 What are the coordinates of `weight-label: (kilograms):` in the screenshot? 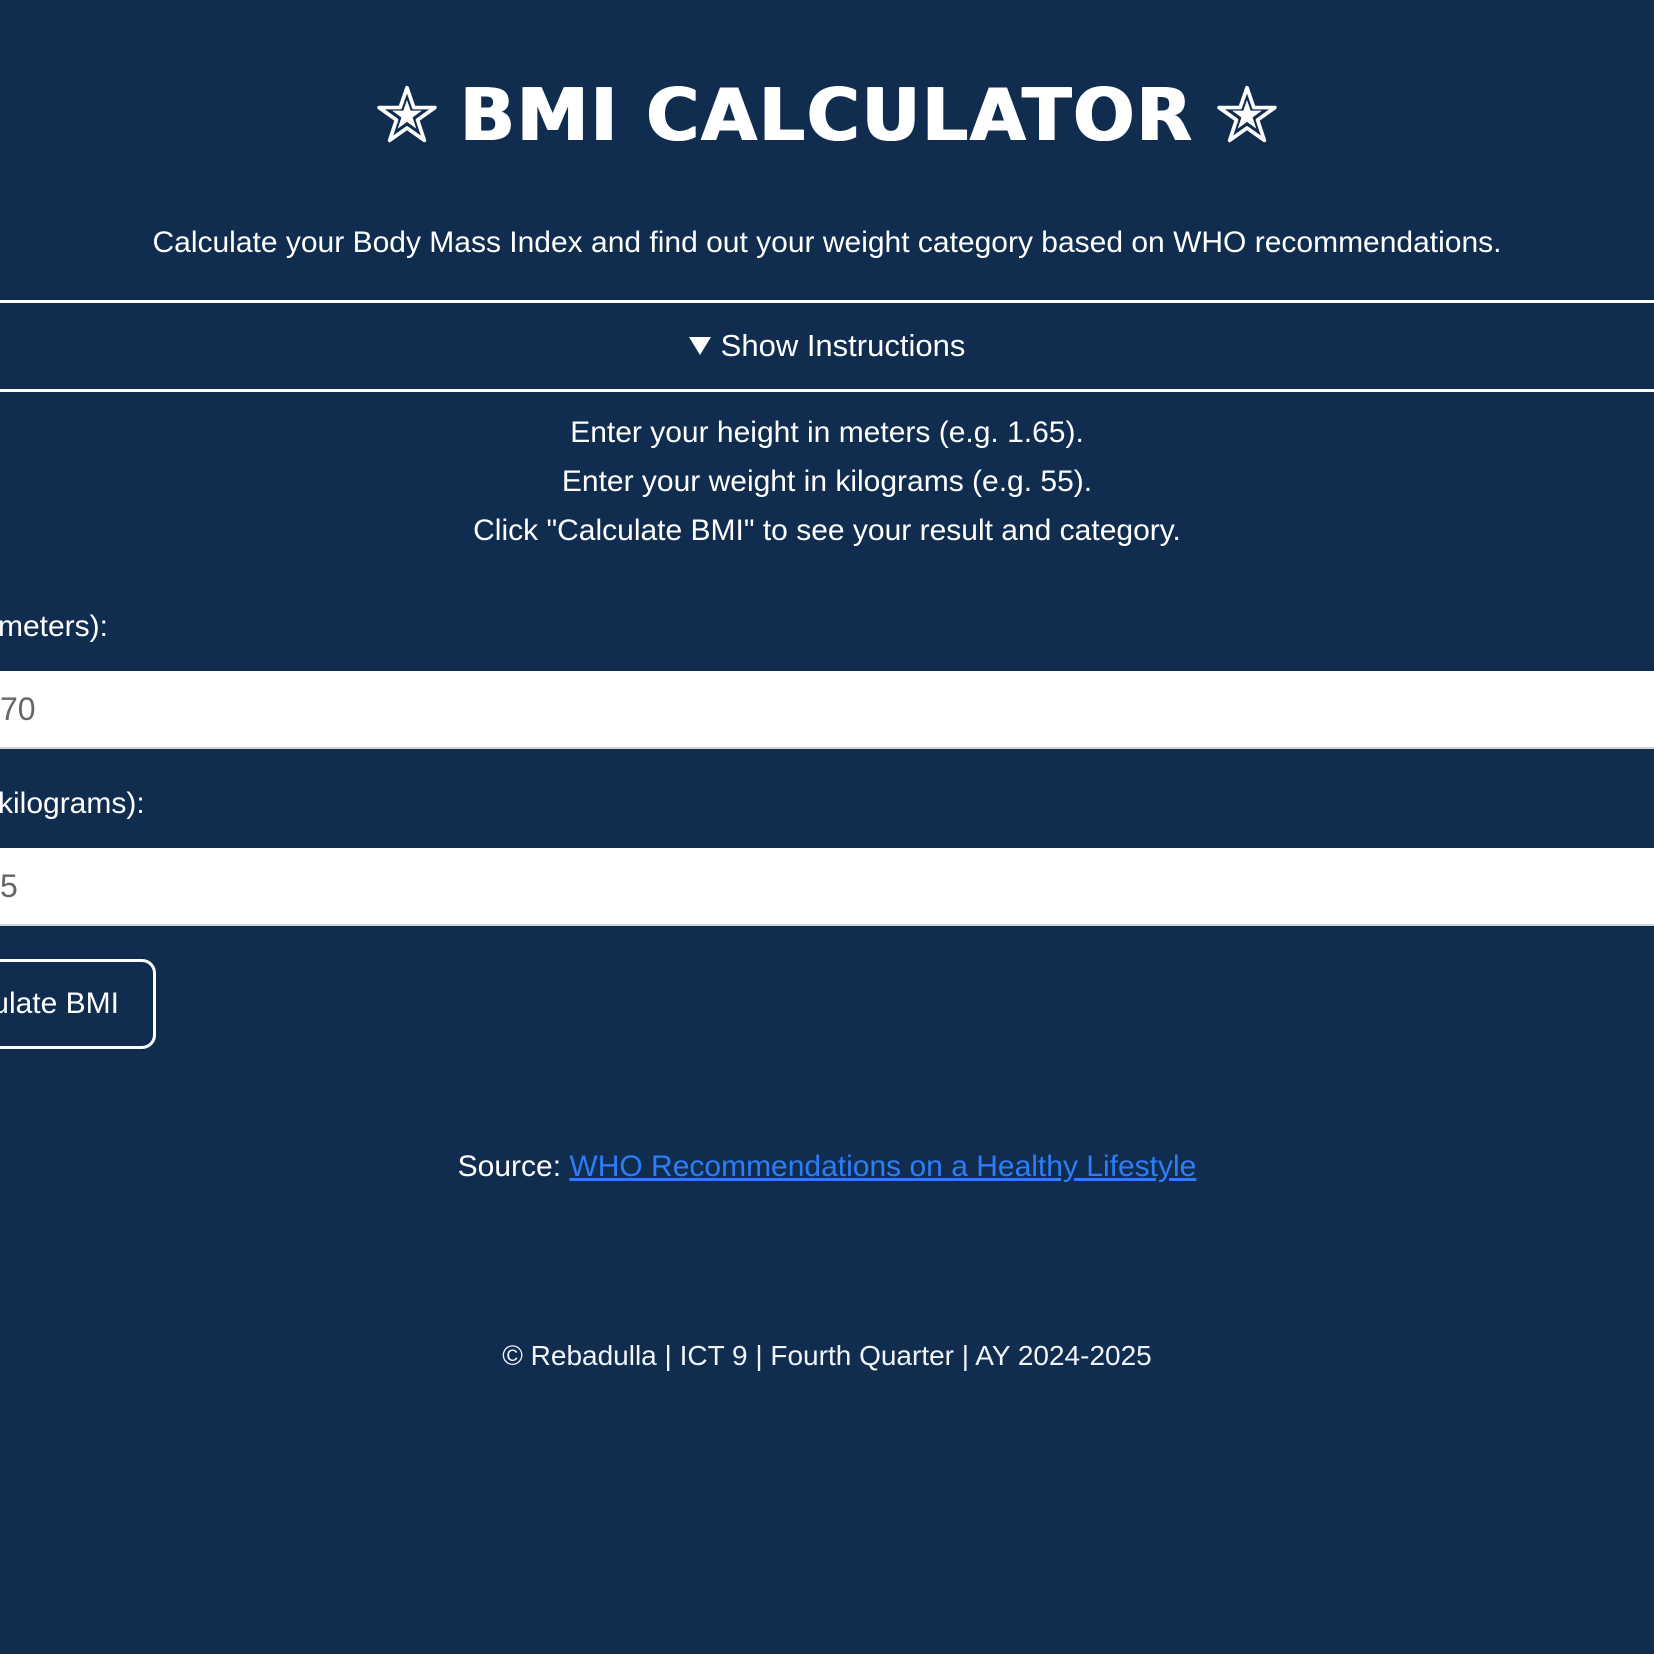 It's located at (72, 803).